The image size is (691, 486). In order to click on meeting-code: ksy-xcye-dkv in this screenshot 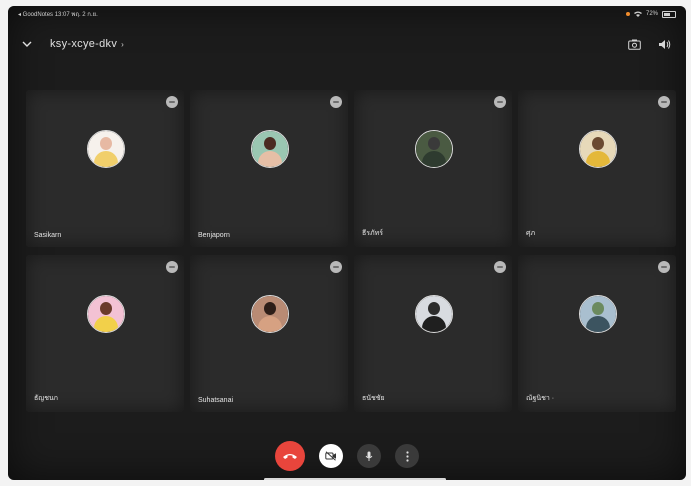, I will do `click(83, 44)`.